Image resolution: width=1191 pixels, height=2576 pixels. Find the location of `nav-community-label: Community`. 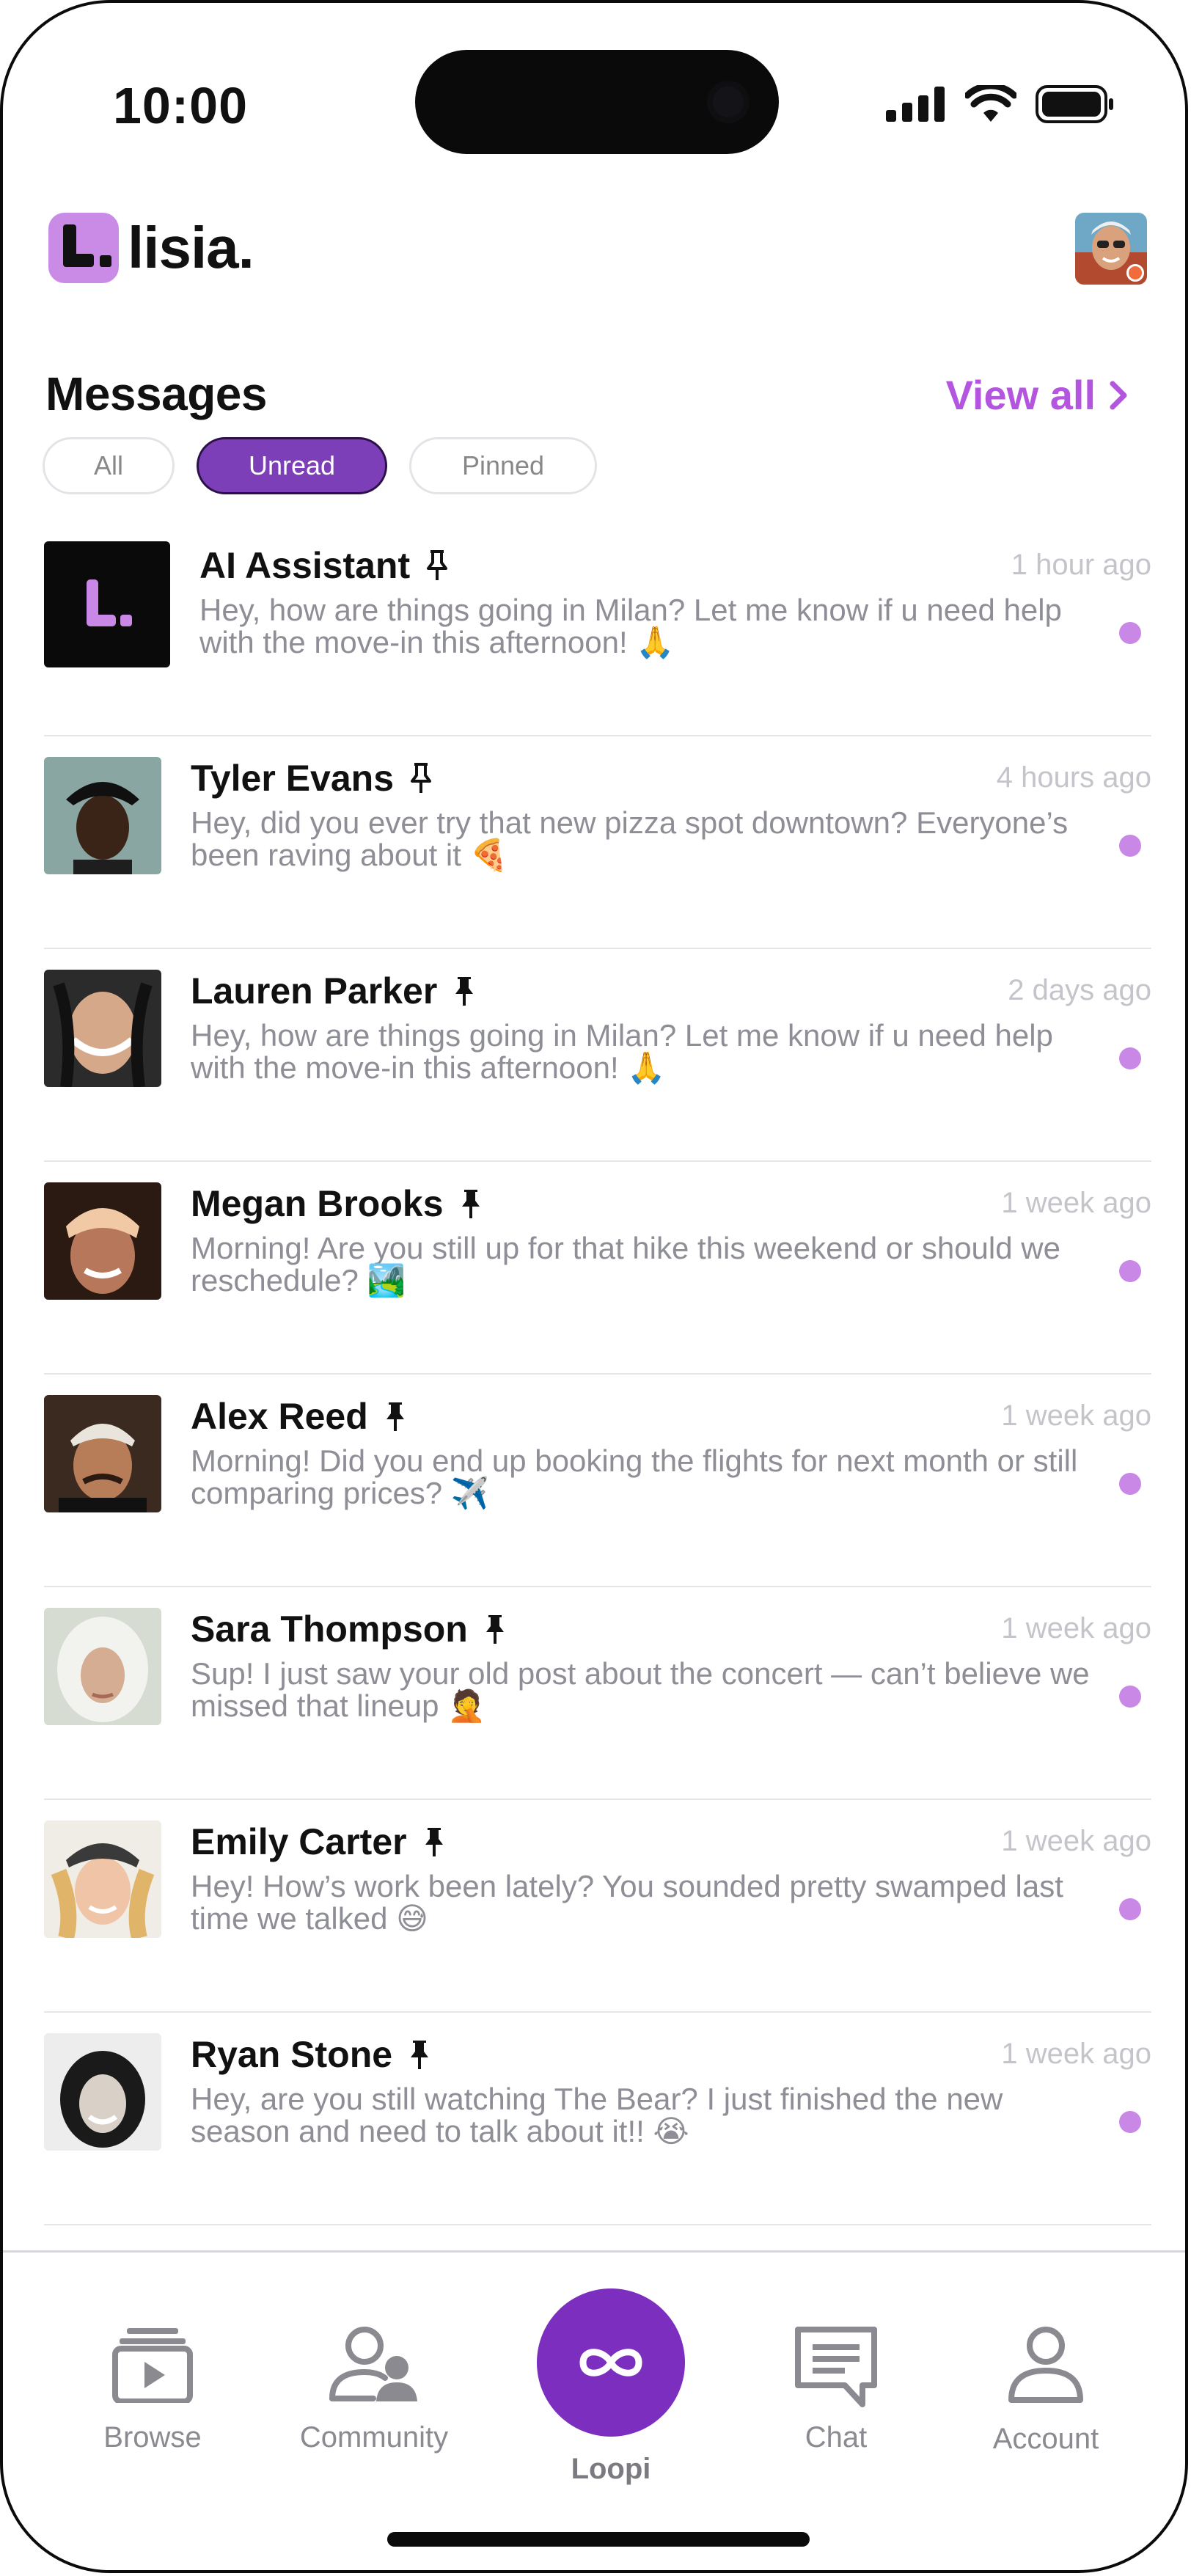

nav-community-label: Community is located at coordinates (374, 2437).